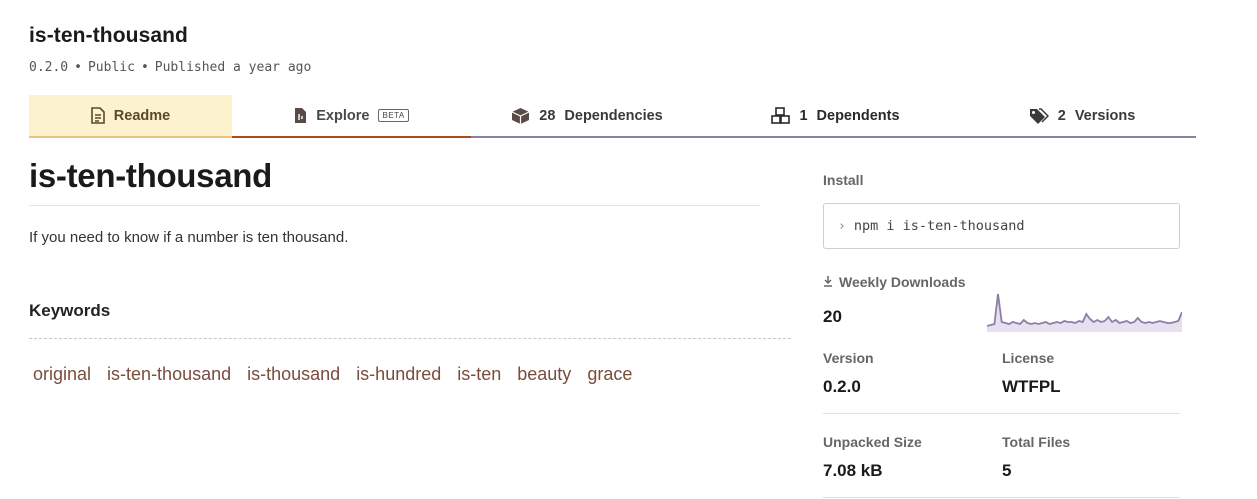 The width and height of the screenshot is (1257, 499). Describe the element at coordinates (1039, 115) in the screenshot. I see `tags-icon` at that location.